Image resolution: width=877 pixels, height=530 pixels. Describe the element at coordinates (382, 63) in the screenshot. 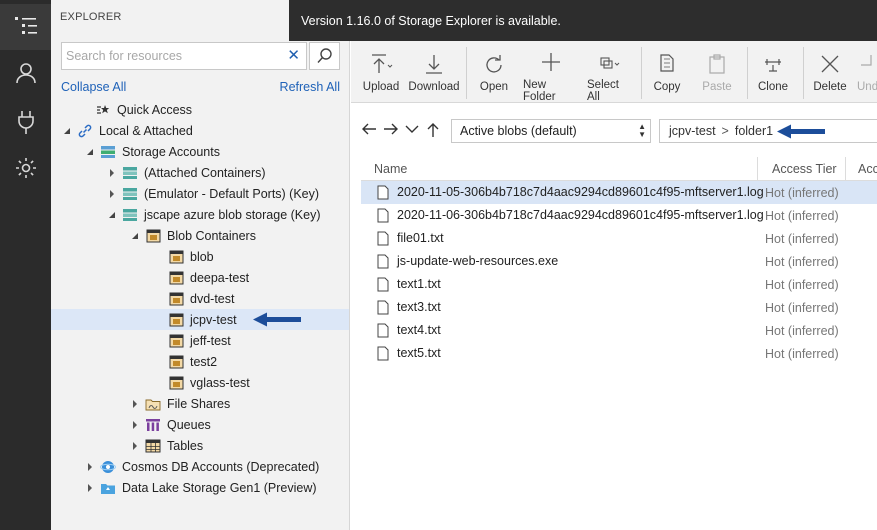

I see `upload-icon` at that location.